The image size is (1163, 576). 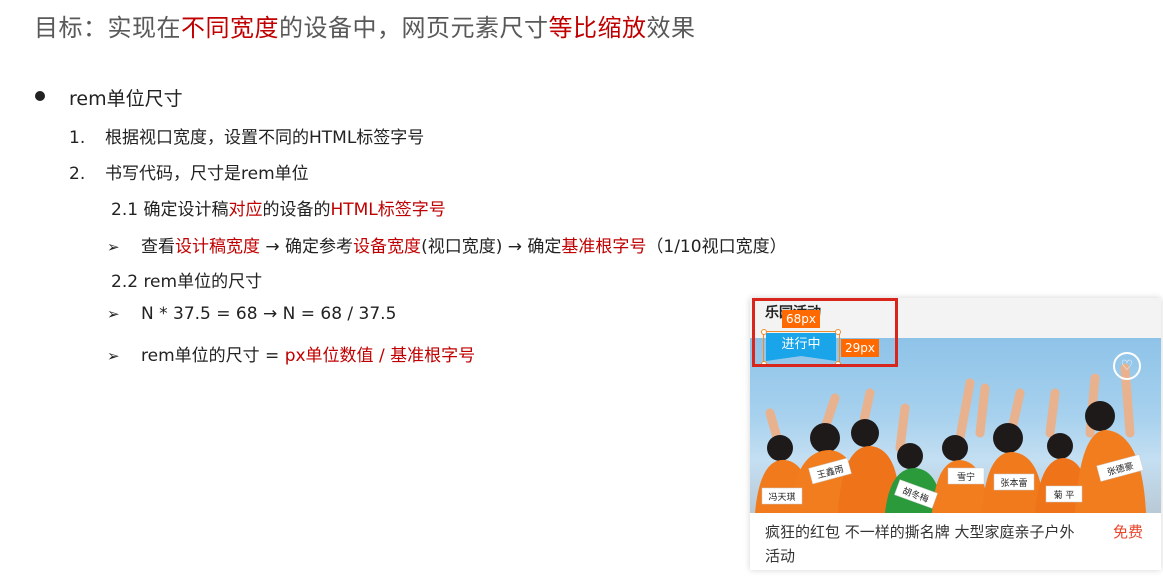 I want to click on heart-icon: ♡, so click(x=1127, y=366).